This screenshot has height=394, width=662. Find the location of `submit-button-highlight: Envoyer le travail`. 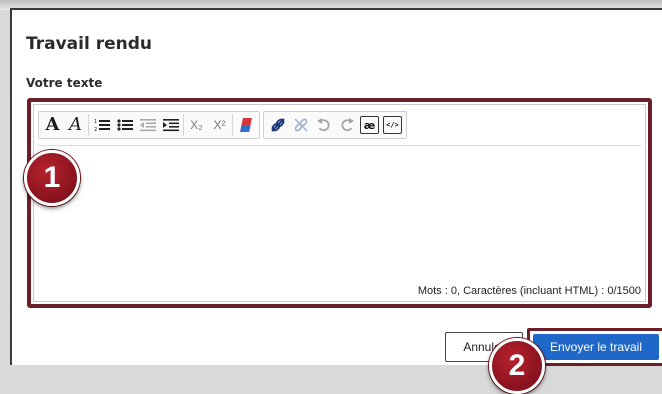

submit-button-highlight: Envoyer le travail is located at coordinates (594, 347).